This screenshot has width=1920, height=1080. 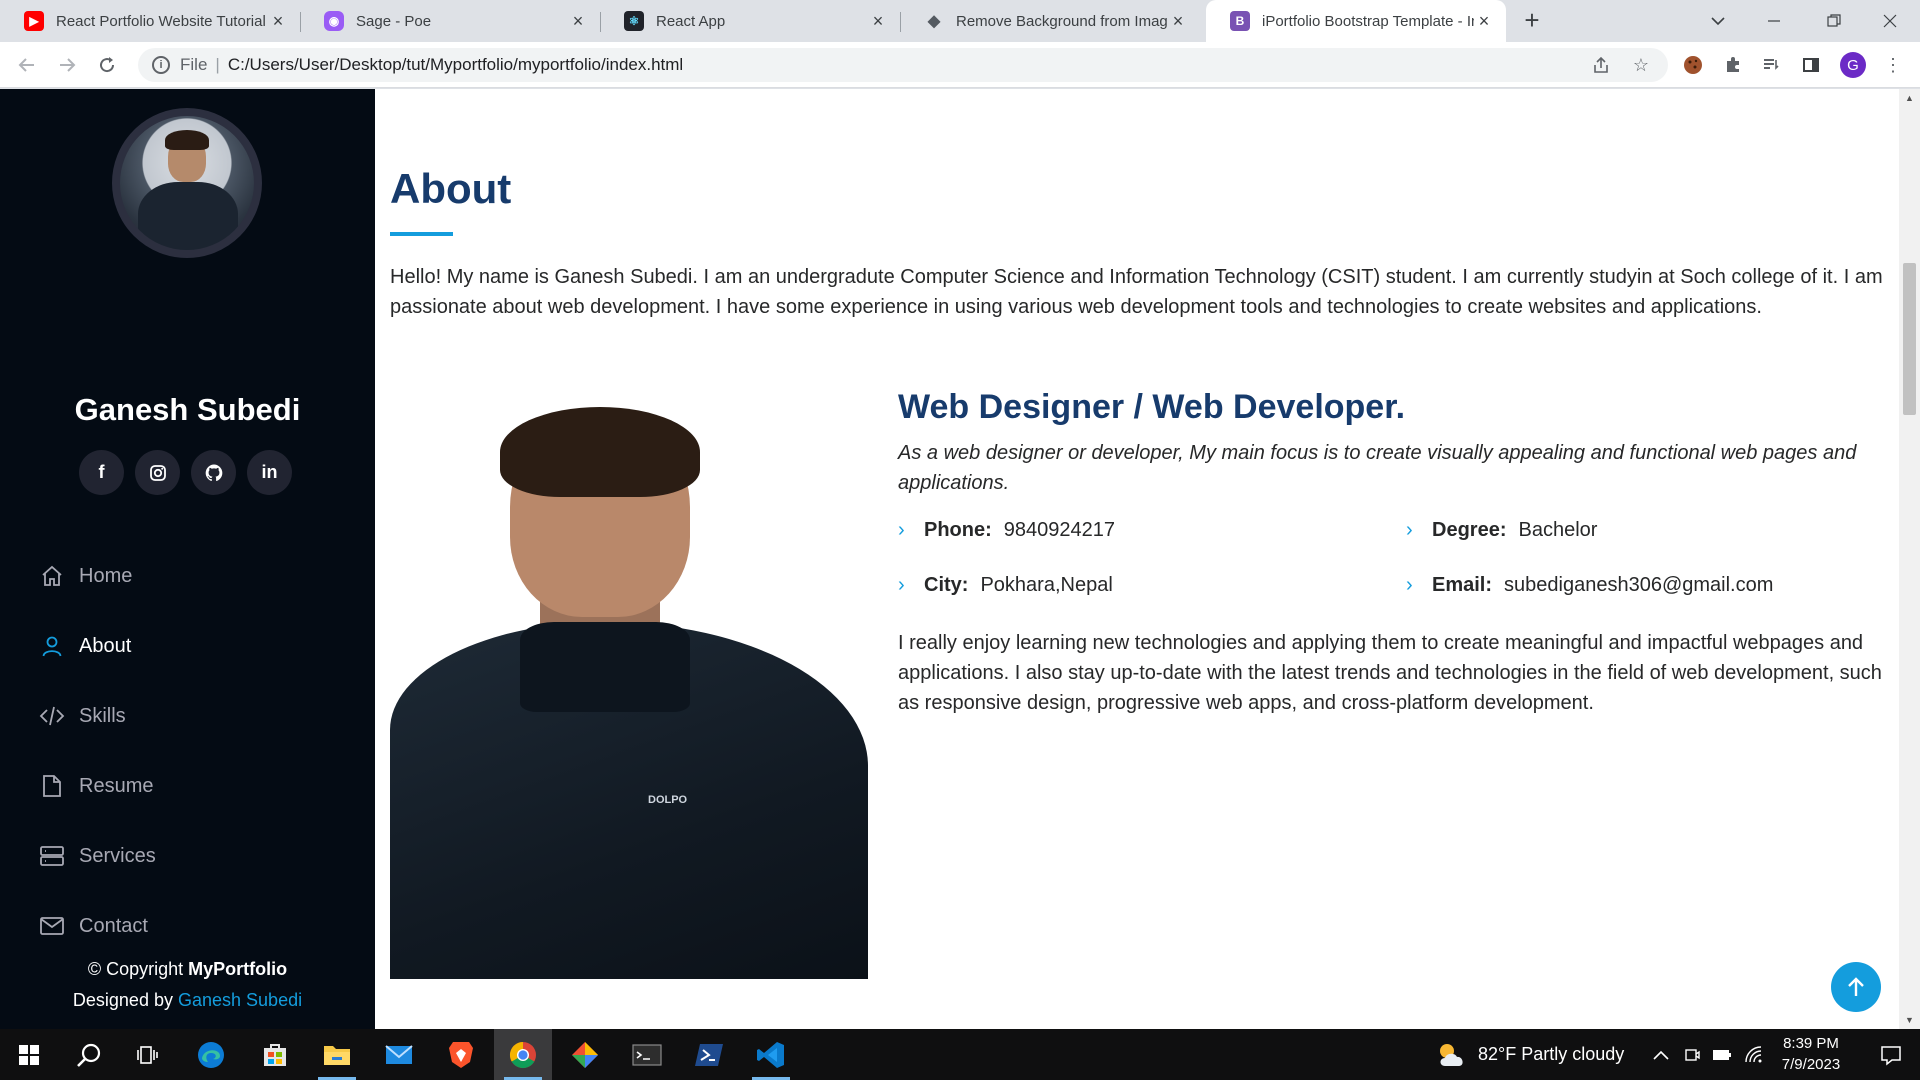 What do you see at coordinates (1532, 20) in the screenshot?
I see `new-tab-button: +` at bounding box center [1532, 20].